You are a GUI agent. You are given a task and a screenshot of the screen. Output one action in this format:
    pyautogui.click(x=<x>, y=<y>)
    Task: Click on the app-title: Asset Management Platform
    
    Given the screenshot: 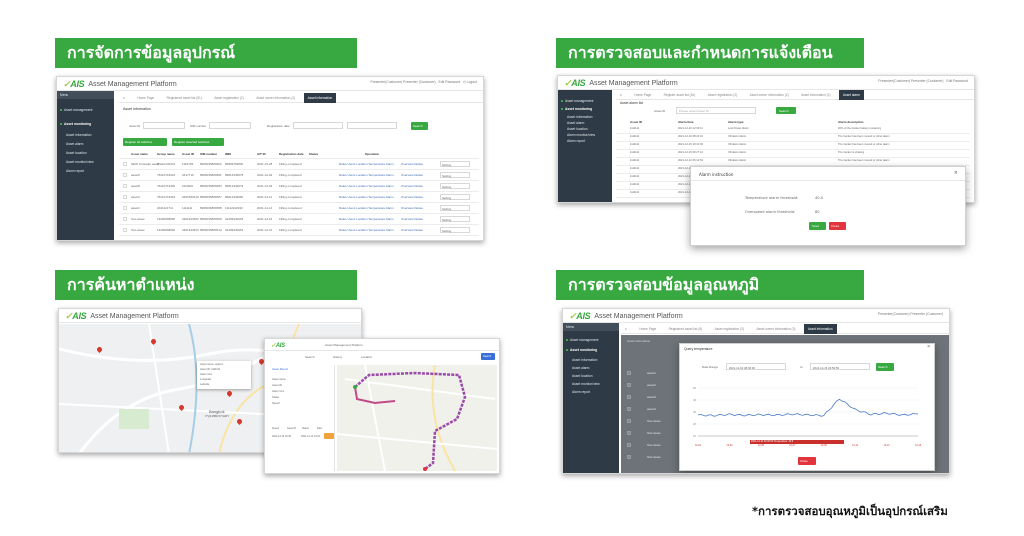 What is the action you would take?
    pyautogui.click(x=132, y=84)
    